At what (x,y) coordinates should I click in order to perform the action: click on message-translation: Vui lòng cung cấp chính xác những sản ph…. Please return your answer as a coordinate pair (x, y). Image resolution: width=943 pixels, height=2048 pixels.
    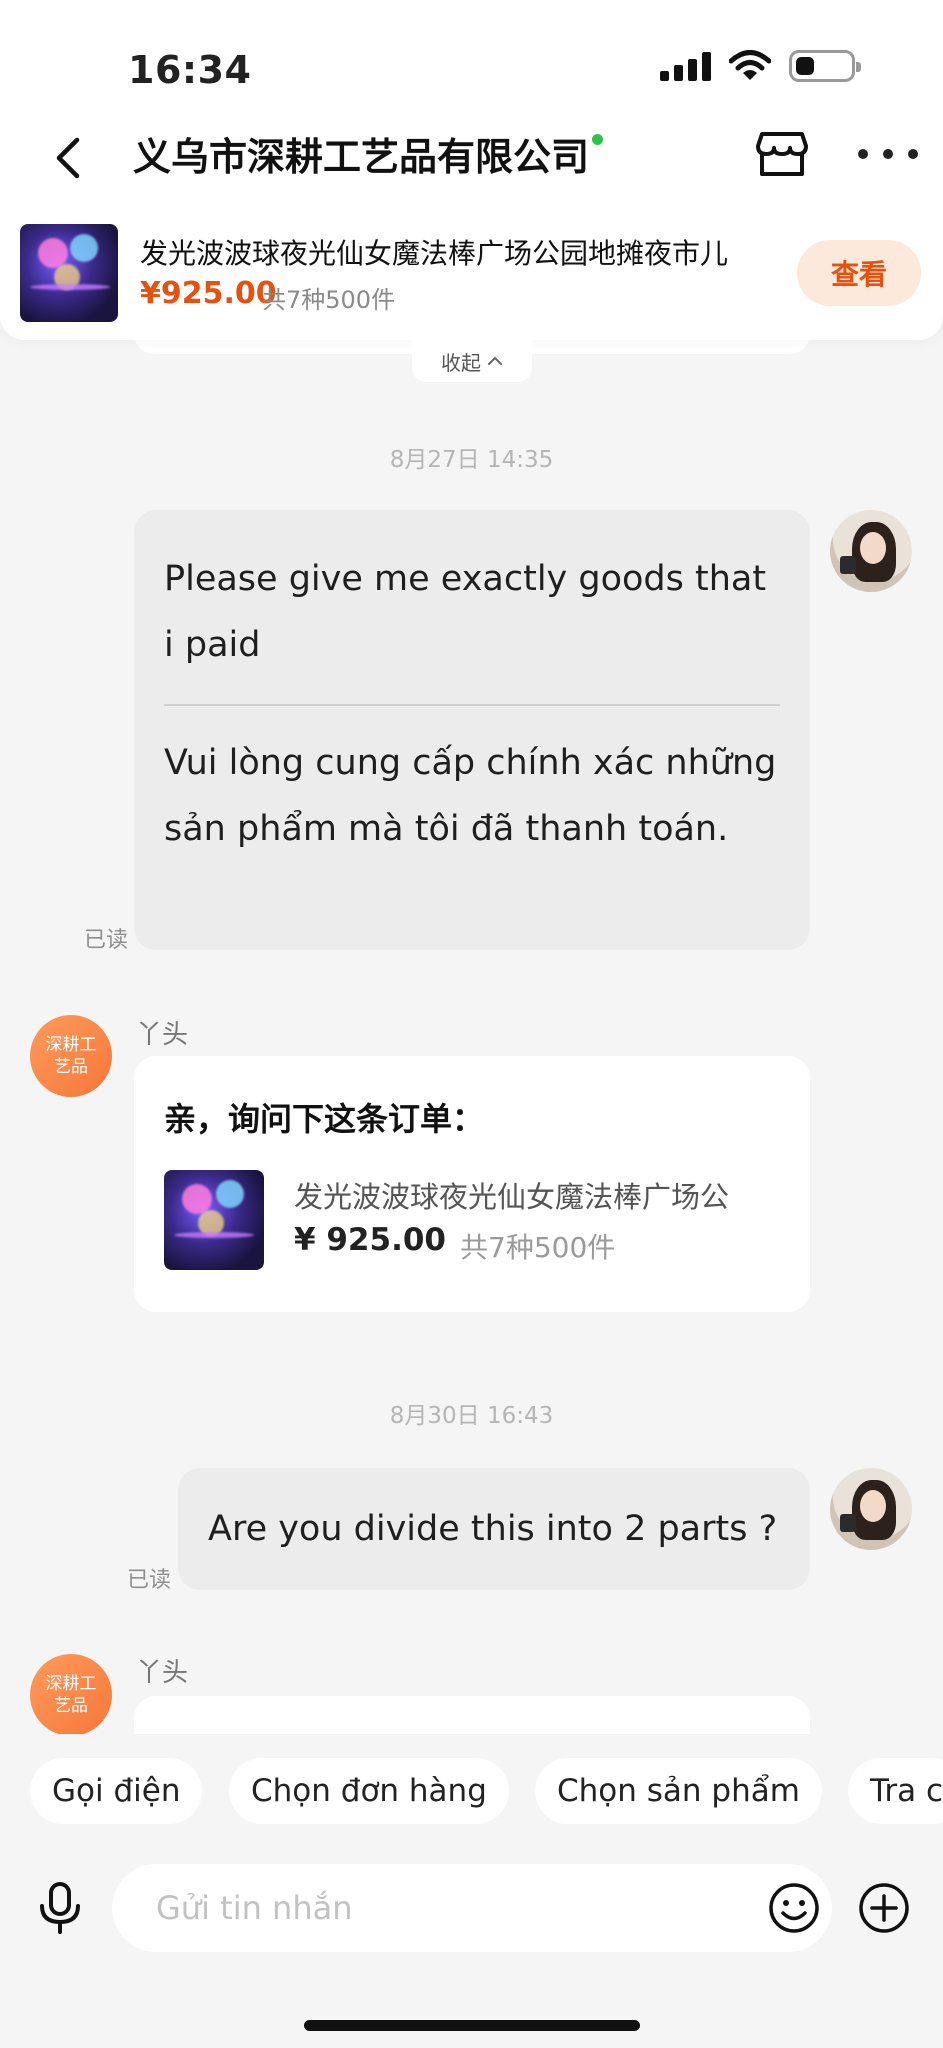
    Looking at the image, I should click on (470, 796).